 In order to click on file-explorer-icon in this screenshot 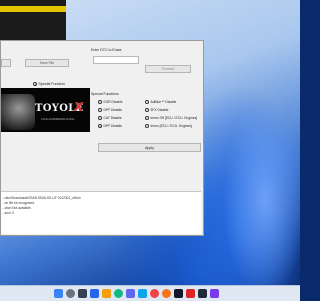, I will do `click(106, 293)`.